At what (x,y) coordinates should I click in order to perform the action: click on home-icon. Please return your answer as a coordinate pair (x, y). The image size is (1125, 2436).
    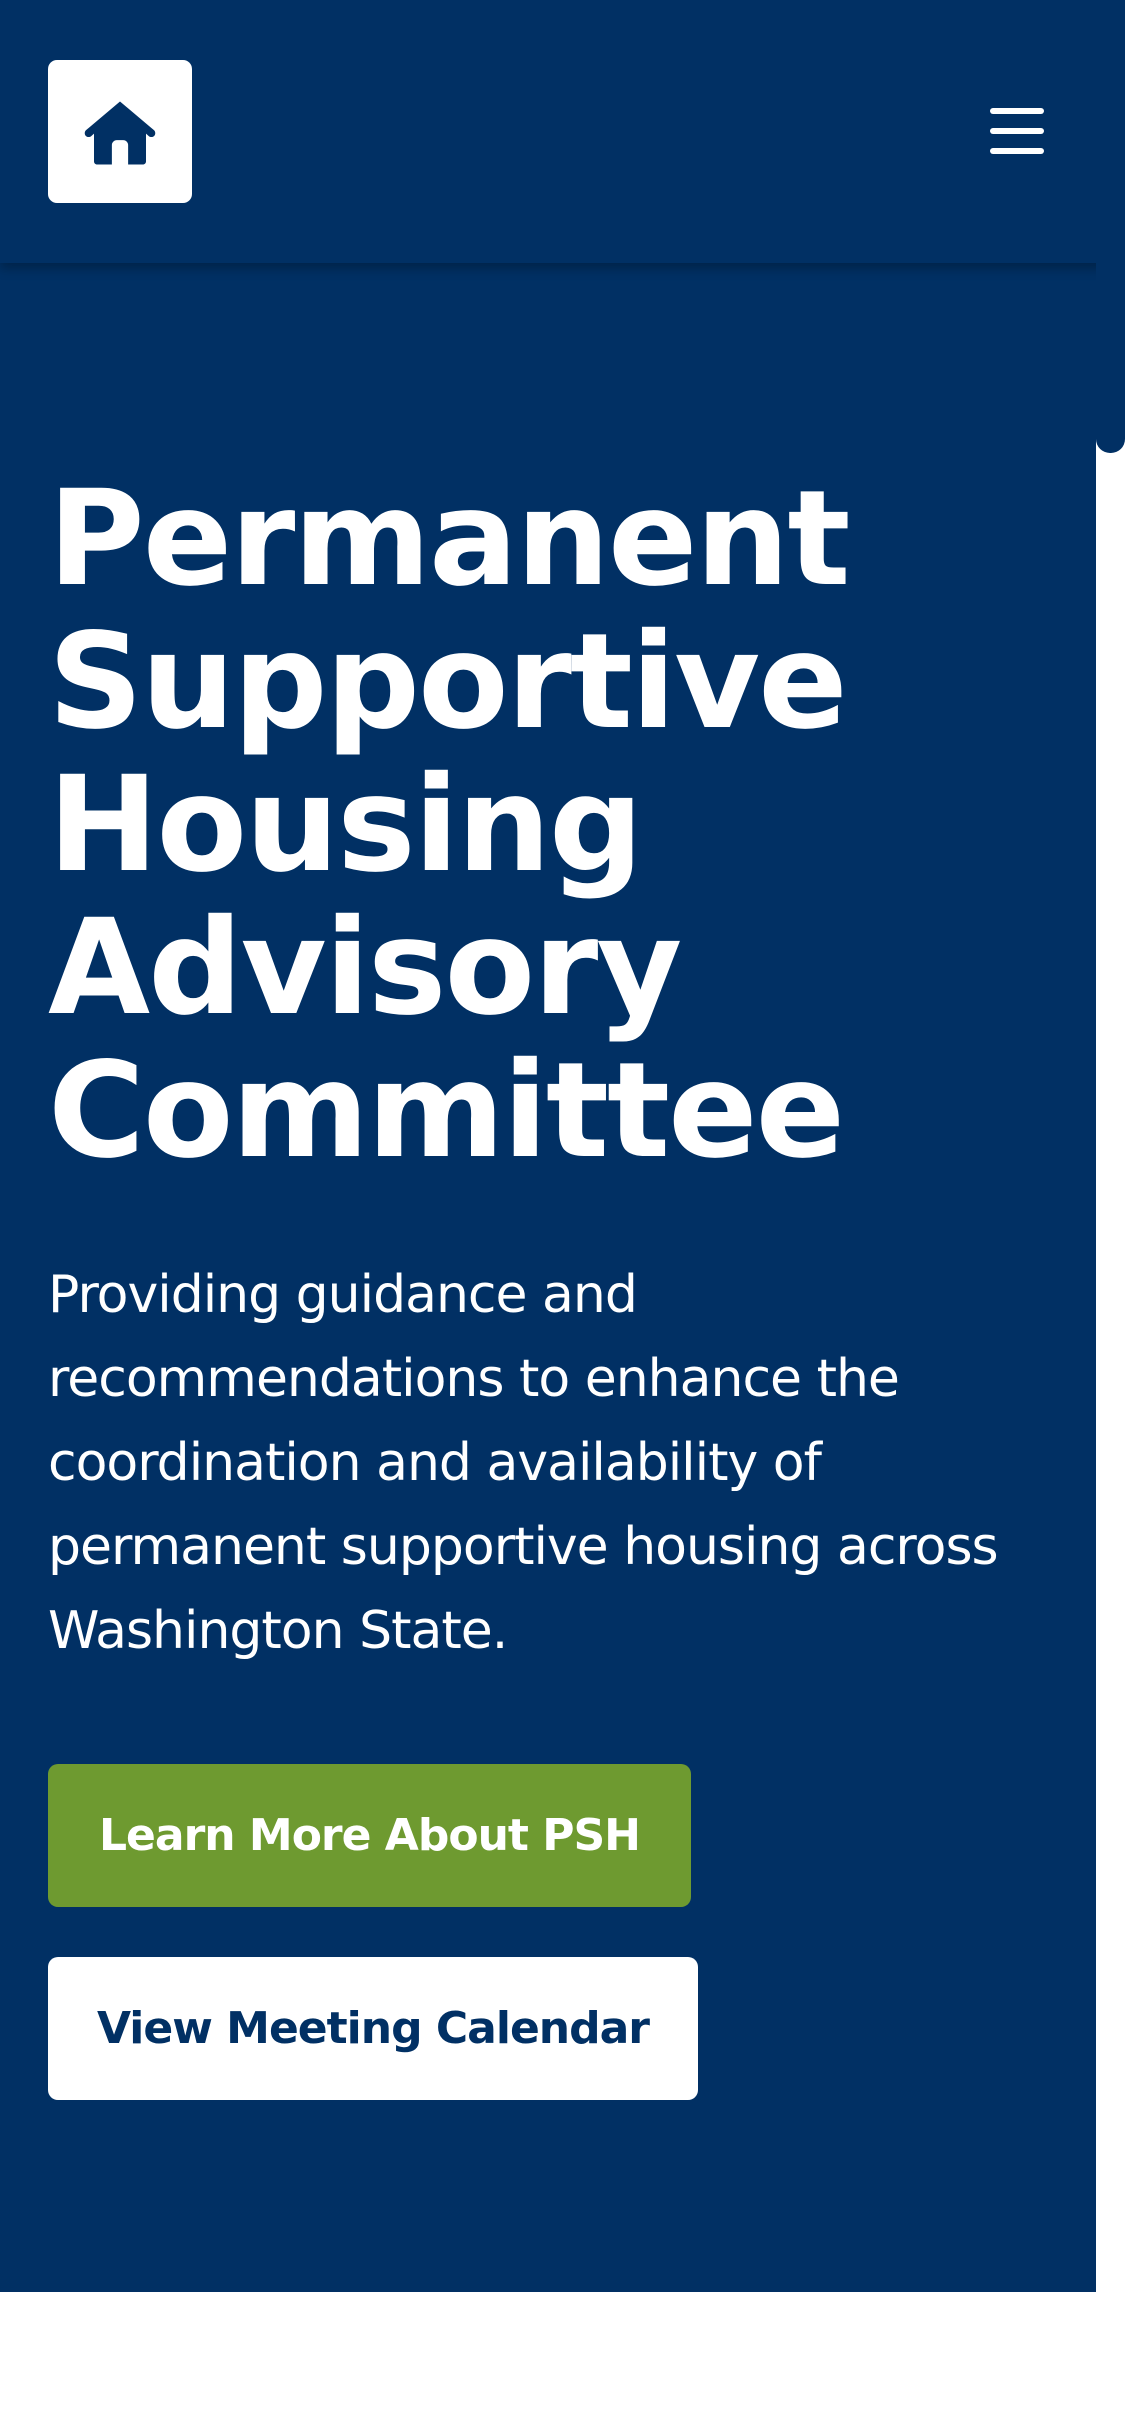
    Looking at the image, I should click on (120, 132).